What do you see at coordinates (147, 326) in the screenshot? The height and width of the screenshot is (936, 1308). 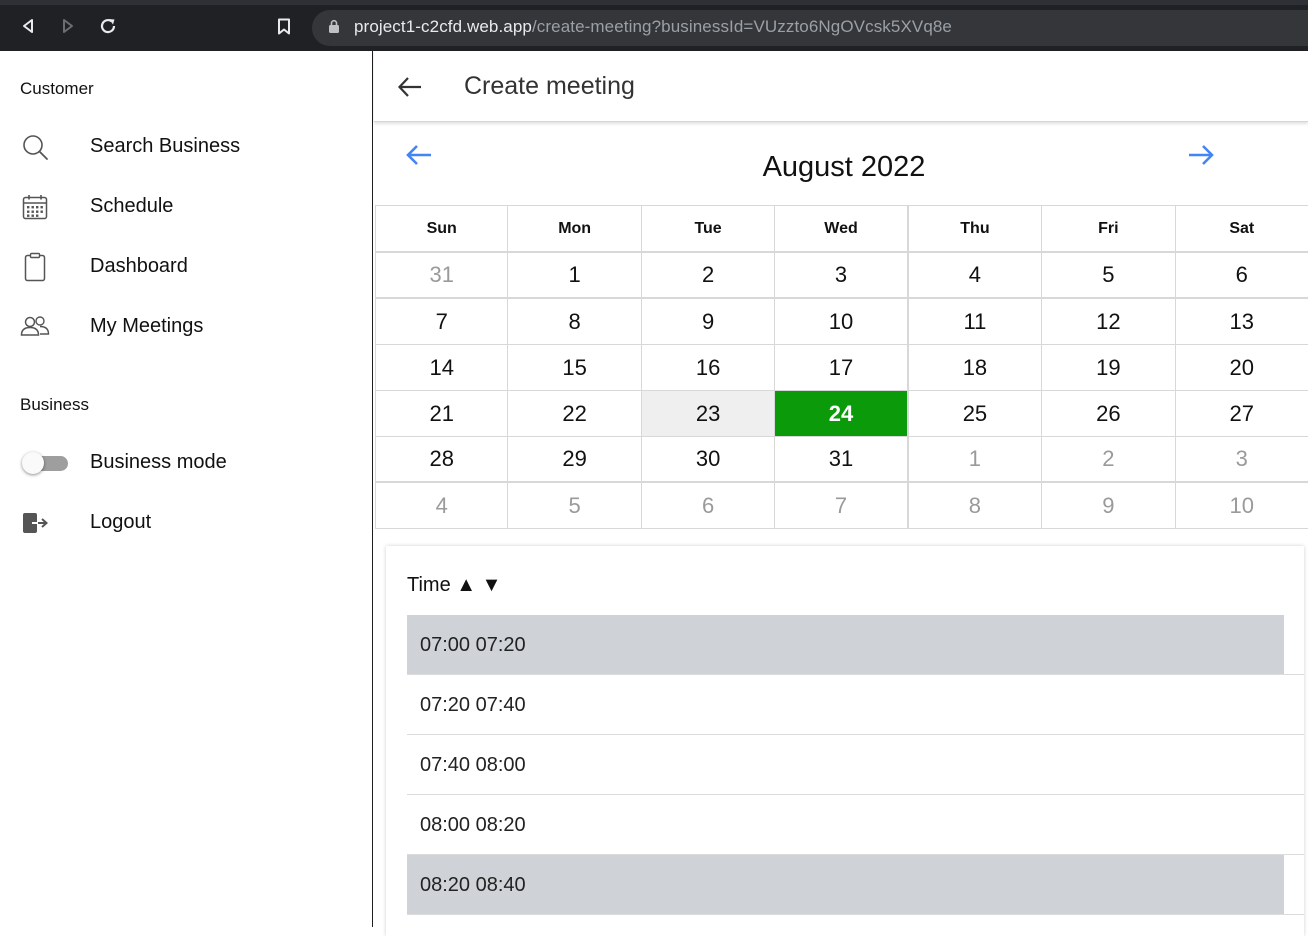 I see `sidebar-item-label: My Meetings` at bounding box center [147, 326].